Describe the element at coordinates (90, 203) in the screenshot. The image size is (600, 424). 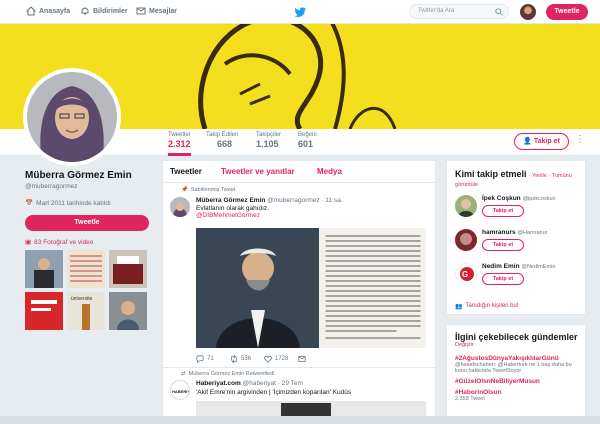
I see `profile-joined: 📅 Mart 2011 tarihinde katıldı` at that location.